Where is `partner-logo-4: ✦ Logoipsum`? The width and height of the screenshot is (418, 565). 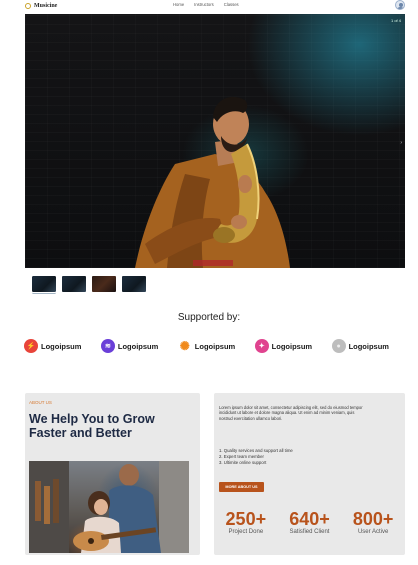 partner-logo-4: ✦ Logoipsum is located at coordinates (283, 346).